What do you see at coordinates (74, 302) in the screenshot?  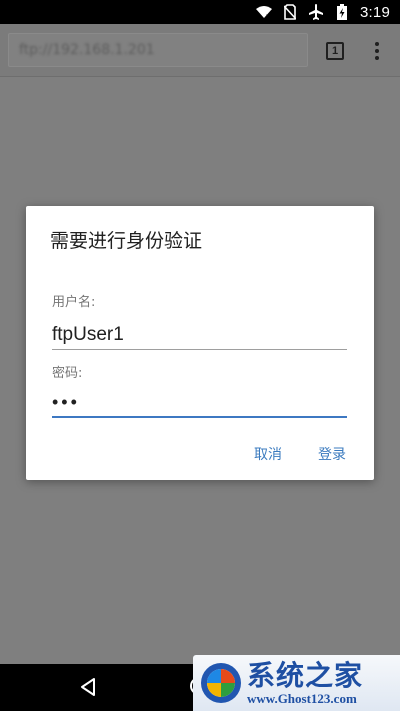 I see `username-label: 用户名:` at bounding box center [74, 302].